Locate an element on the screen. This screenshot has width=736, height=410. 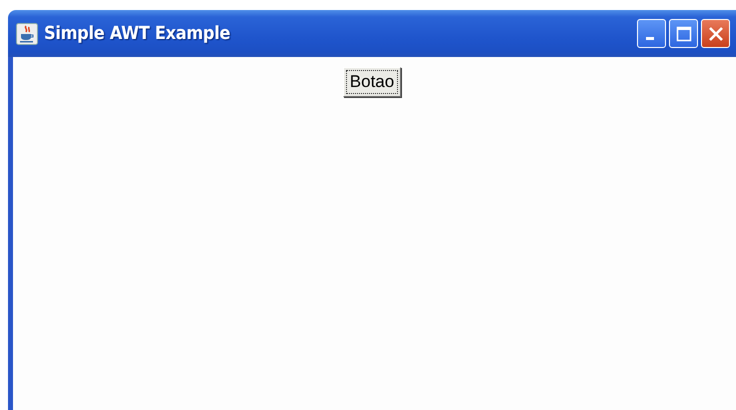
window-title: Simple AWT Example is located at coordinates (138, 33).